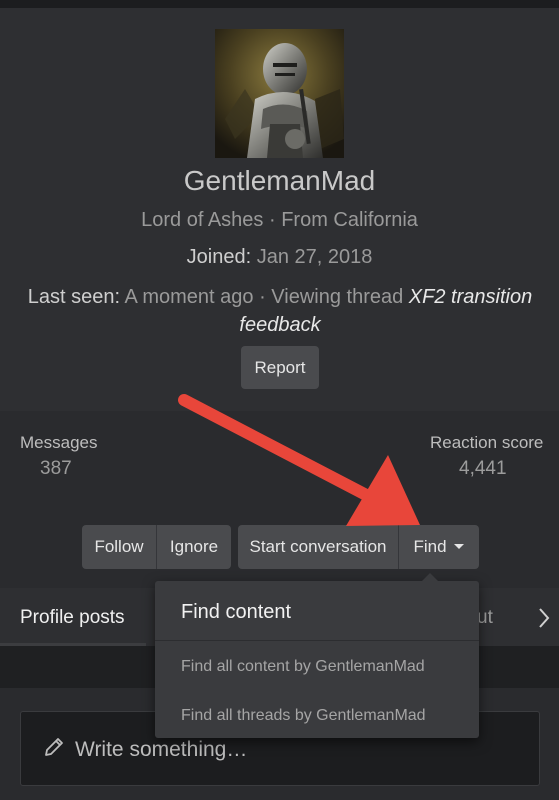 Image resolution: width=559 pixels, height=800 pixels. Describe the element at coordinates (74, 297) in the screenshot. I see `last-seen-label: Last seen:` at that location.